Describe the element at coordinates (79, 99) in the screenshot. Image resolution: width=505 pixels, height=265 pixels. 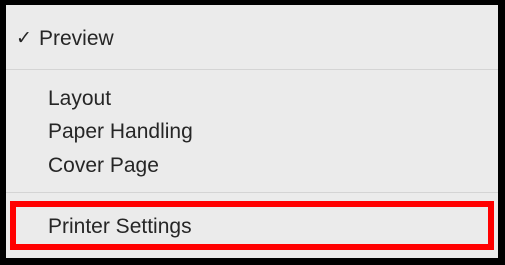
I see `menu-item-layout: Layout` at that location.